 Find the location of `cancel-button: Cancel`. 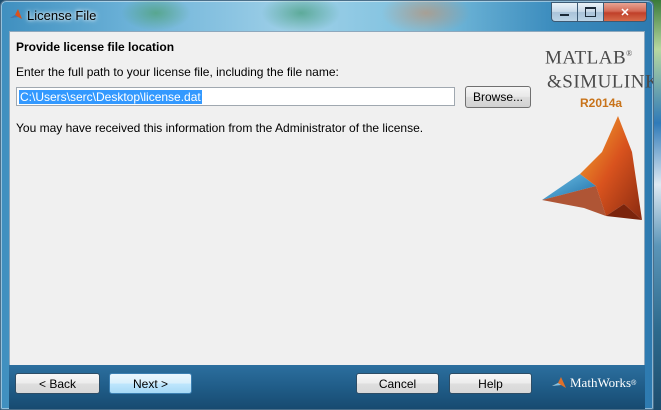

cancel-button: Cancel is located at coordinates (397, 383).